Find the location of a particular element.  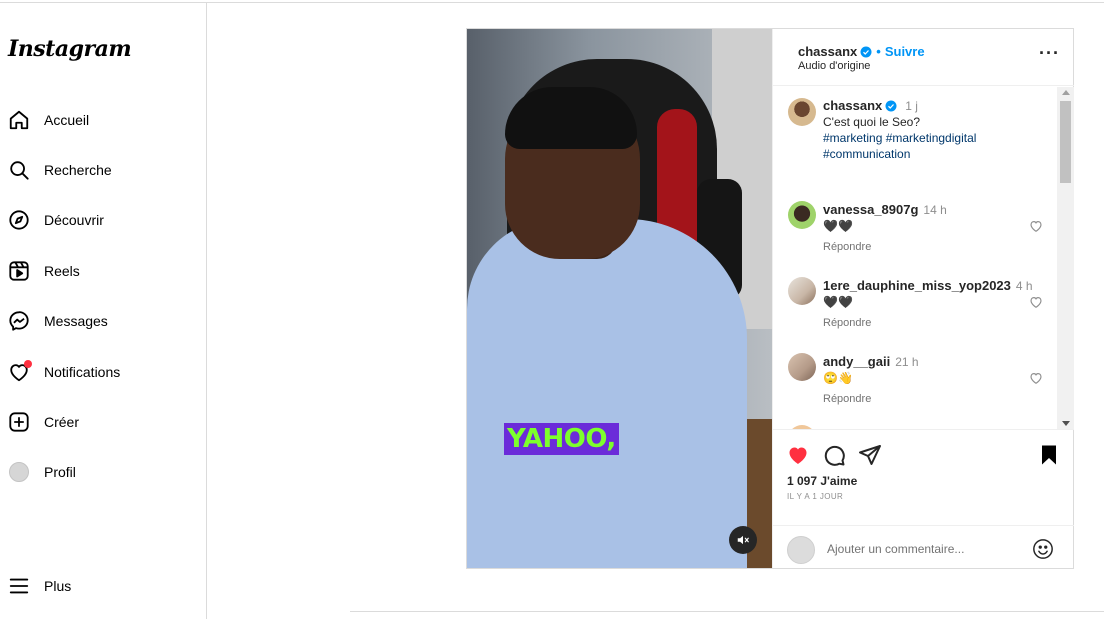

comment-author: andy__gaii is located at coordinates (856, 361).